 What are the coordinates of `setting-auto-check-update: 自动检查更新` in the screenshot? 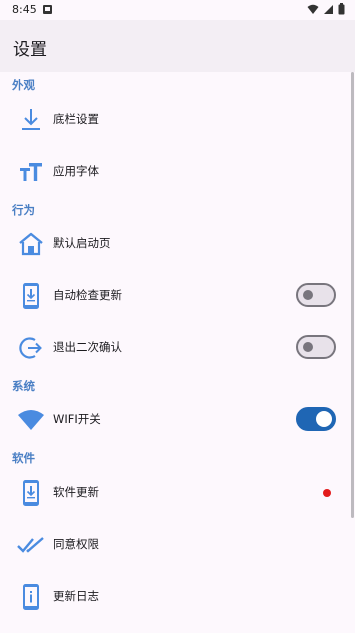 It's located at (174, 296).